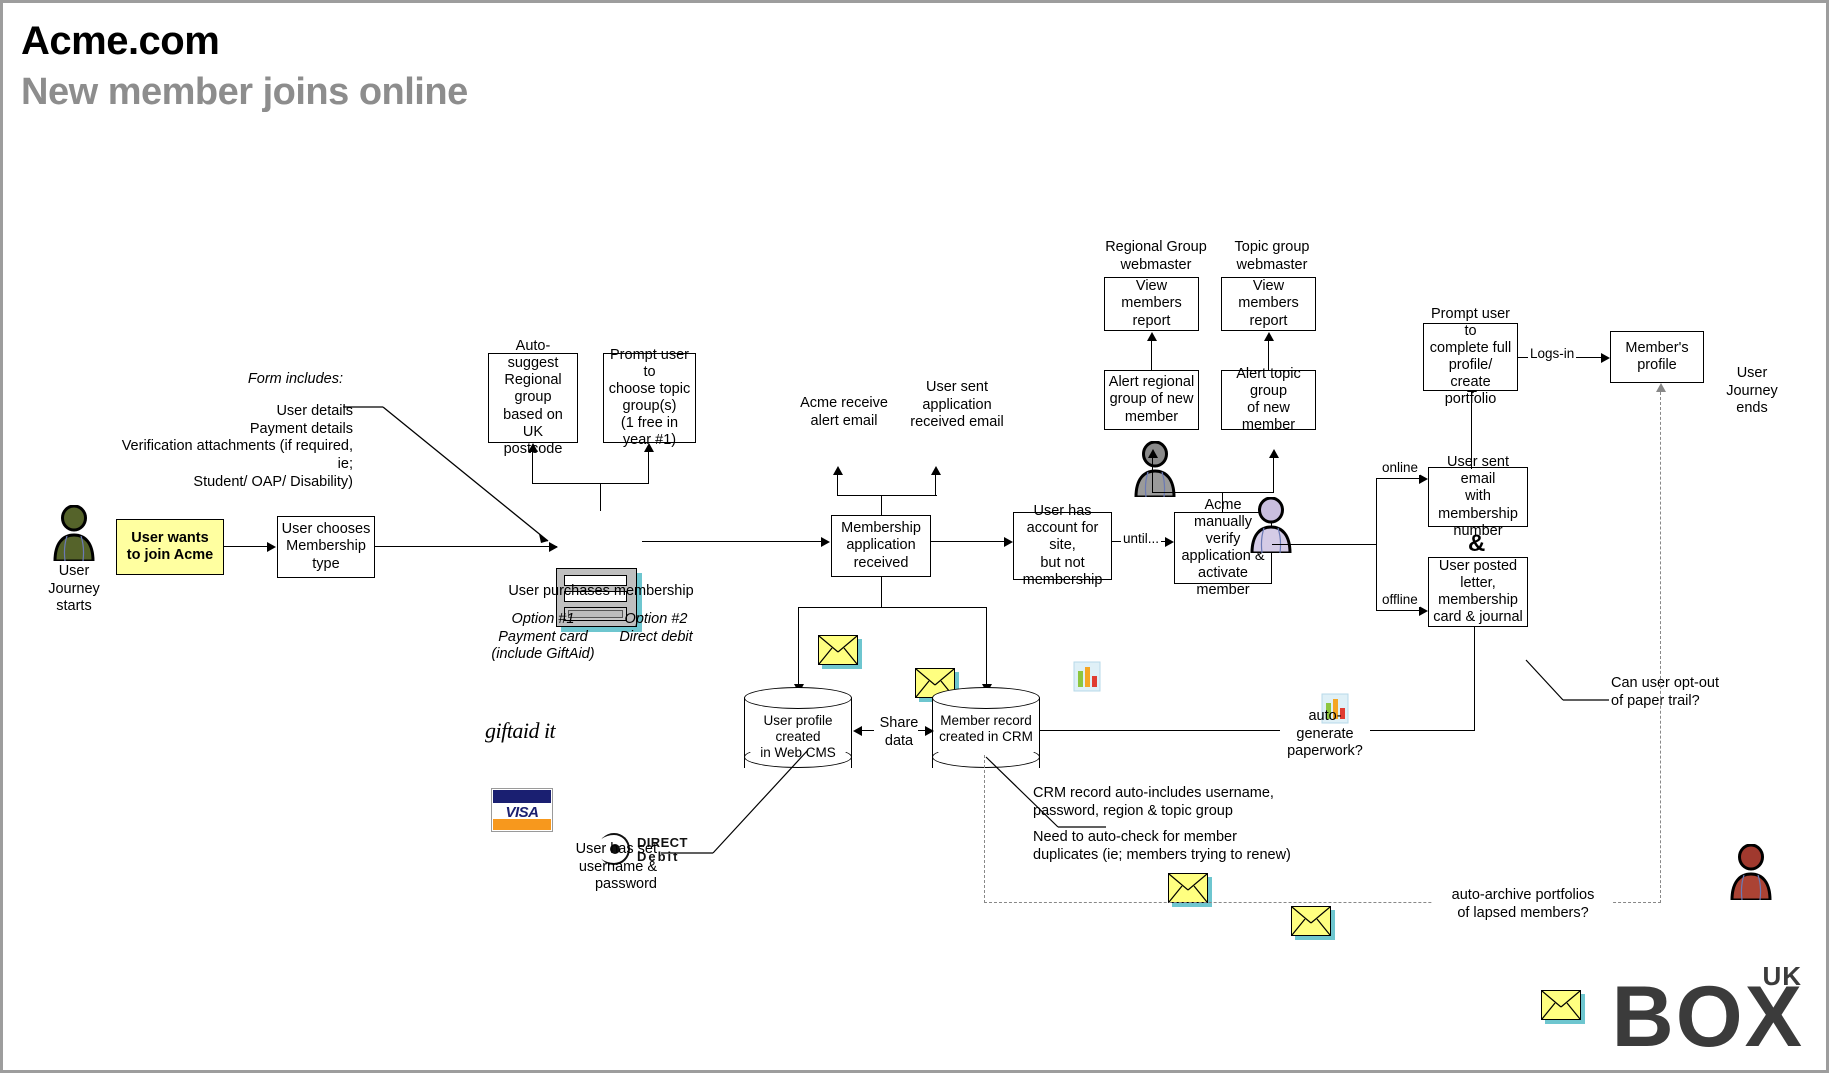 The image size is (1829, 1073). What do you see at coordinates (1151, 400) in the screenshot?
I see `node-alert-regional-group: Alert regional group of new member` at bounding box center [1151, 400].